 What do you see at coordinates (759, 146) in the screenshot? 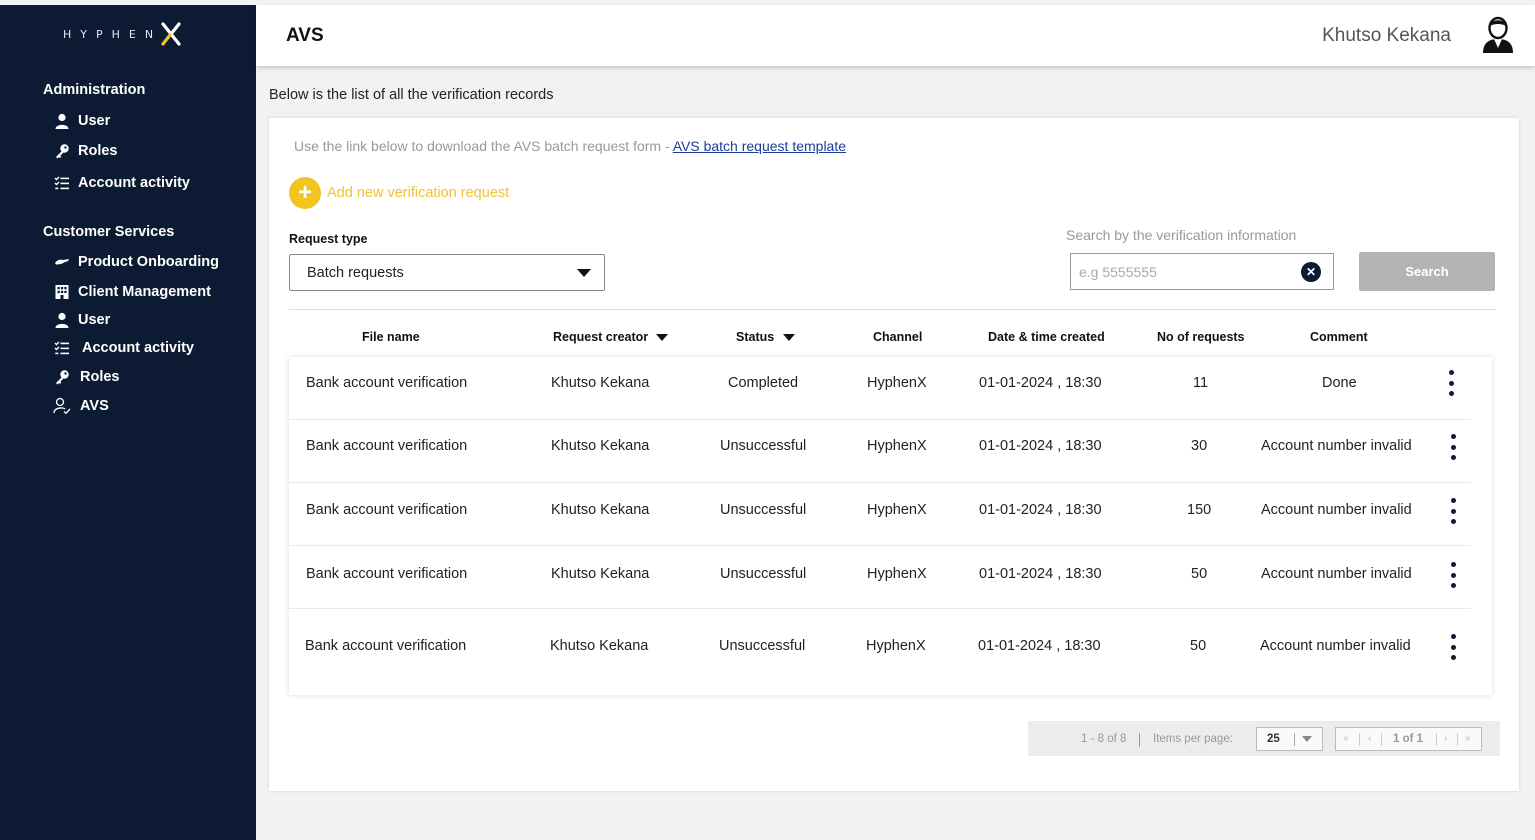
I see `avs-template-link: AVS batch request template` at bounding box center [759, 146].